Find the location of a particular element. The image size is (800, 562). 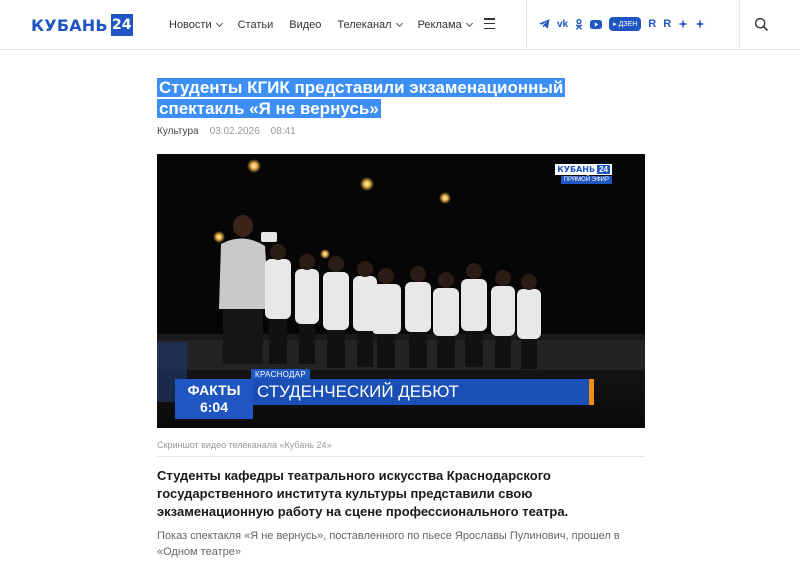

nav-item-articles: Статьи is located at coordinates (256, 25).